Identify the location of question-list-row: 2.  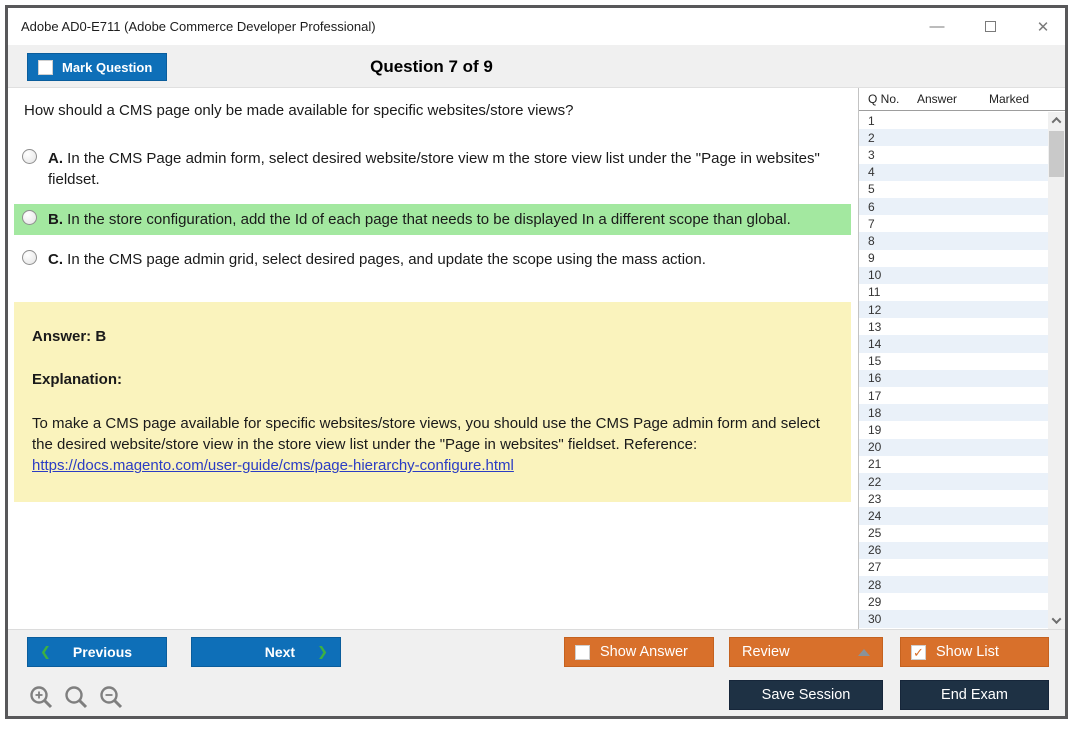
(953, 138).